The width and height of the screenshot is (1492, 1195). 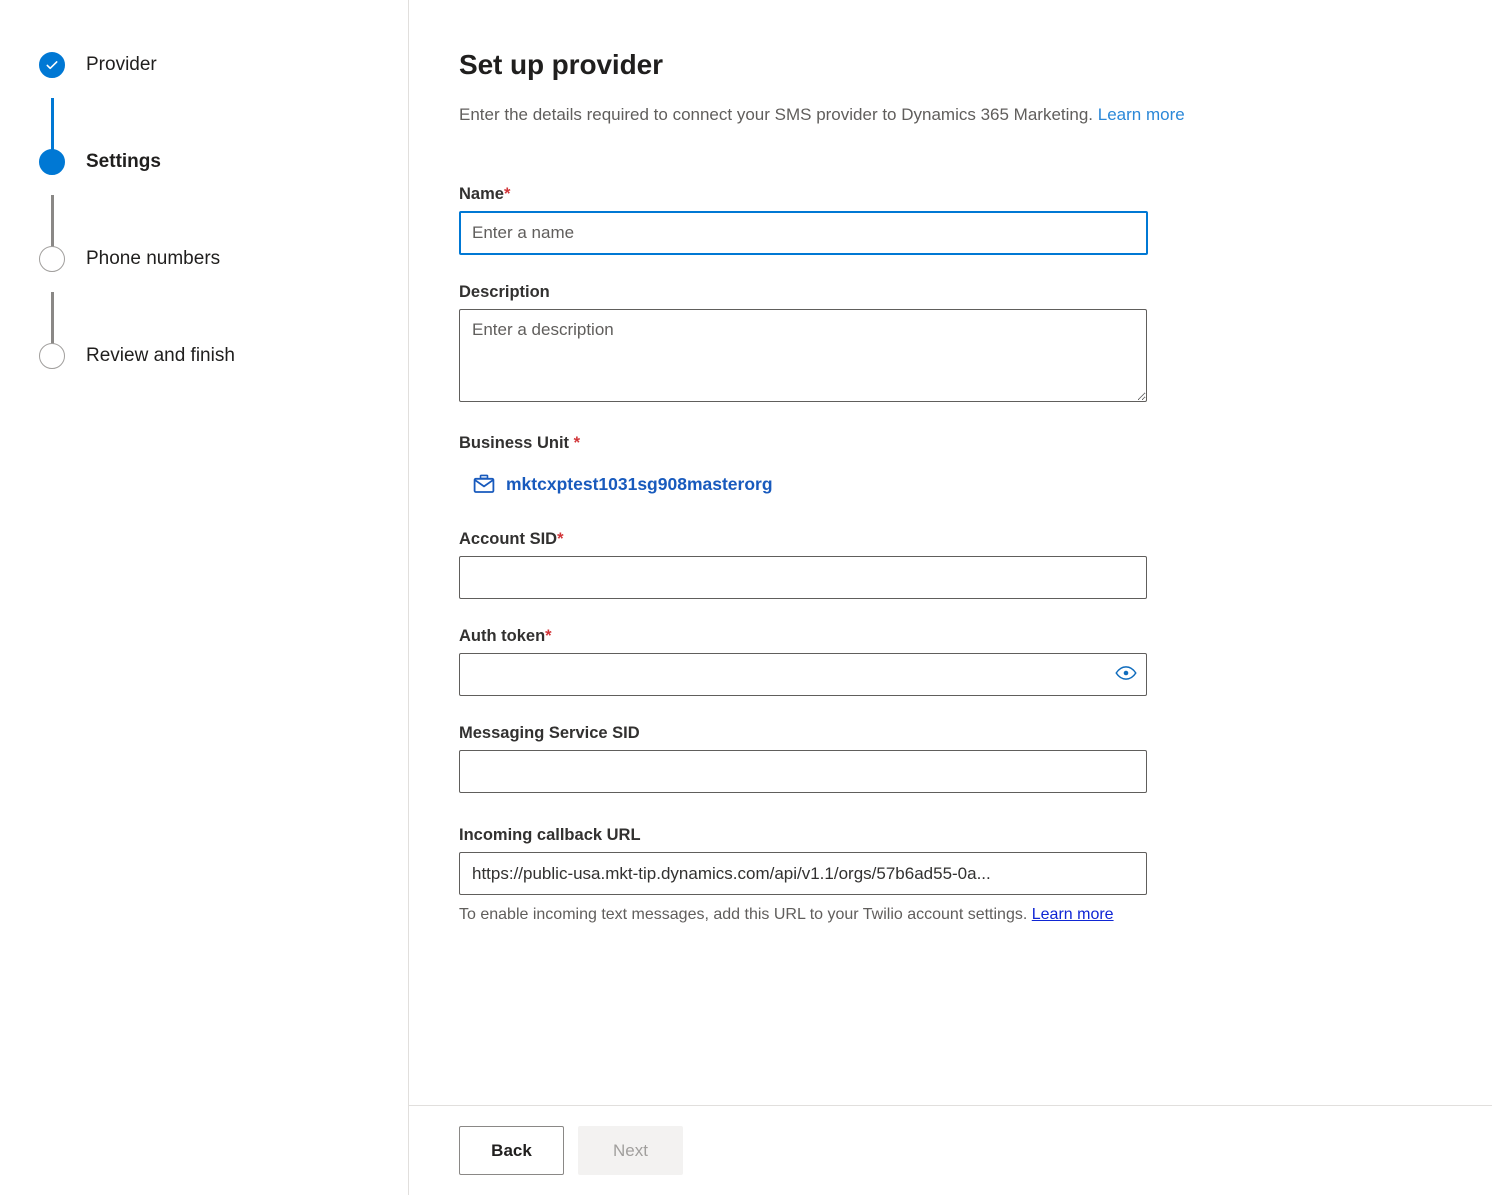 What do you see at coordinates (975, 484) in the screenshot?
I see `business-unit-lookup-value: mktcxptest1031sg908masterorg` at bounding box center [975, 484].